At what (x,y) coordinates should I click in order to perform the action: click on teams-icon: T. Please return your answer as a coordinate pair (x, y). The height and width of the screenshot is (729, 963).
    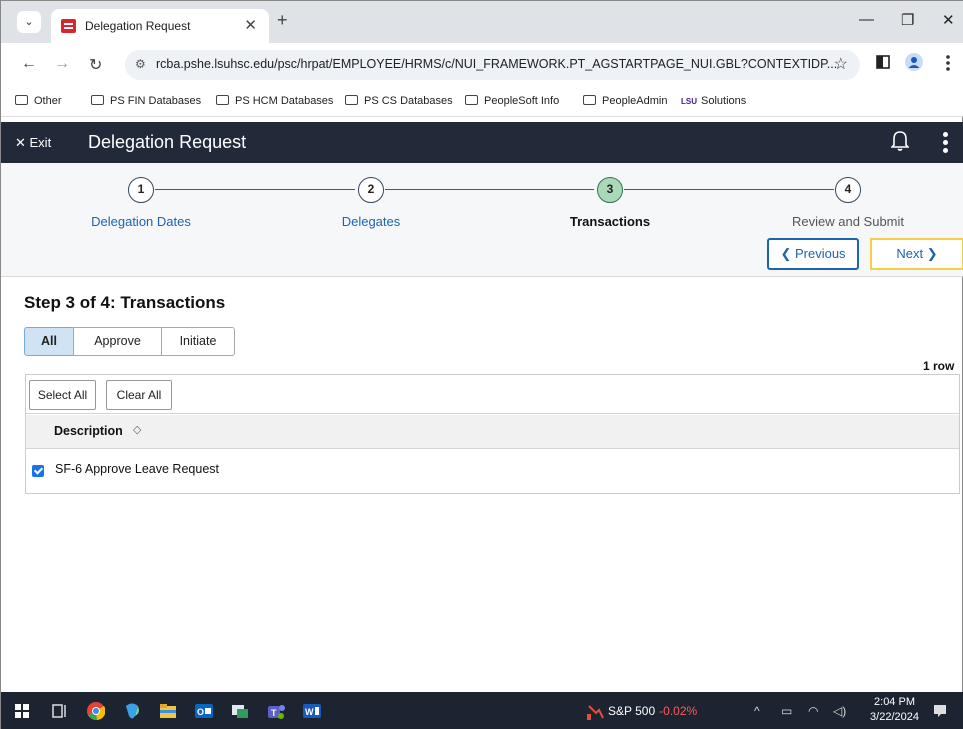
    Looking at the image, I should click on (276, 711).